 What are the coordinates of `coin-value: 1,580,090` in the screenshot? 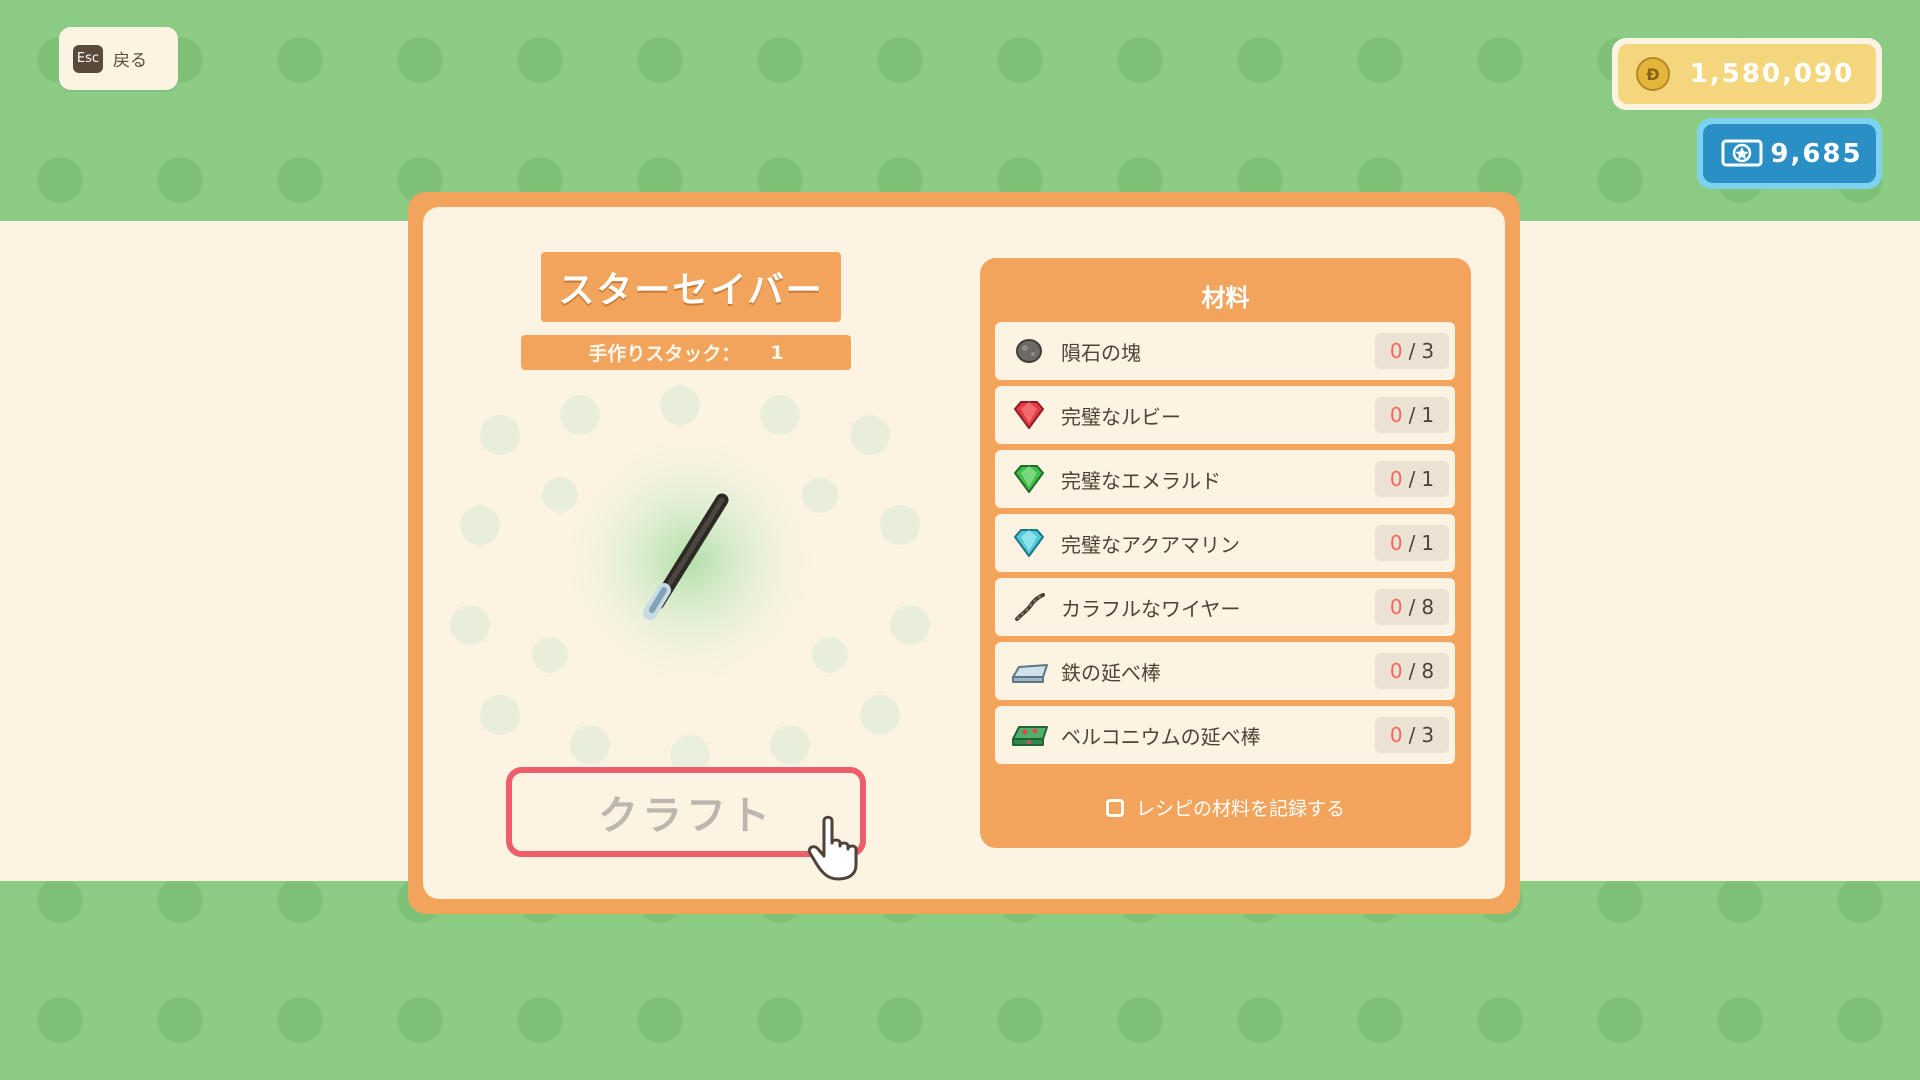 It's located at (1772, 74).